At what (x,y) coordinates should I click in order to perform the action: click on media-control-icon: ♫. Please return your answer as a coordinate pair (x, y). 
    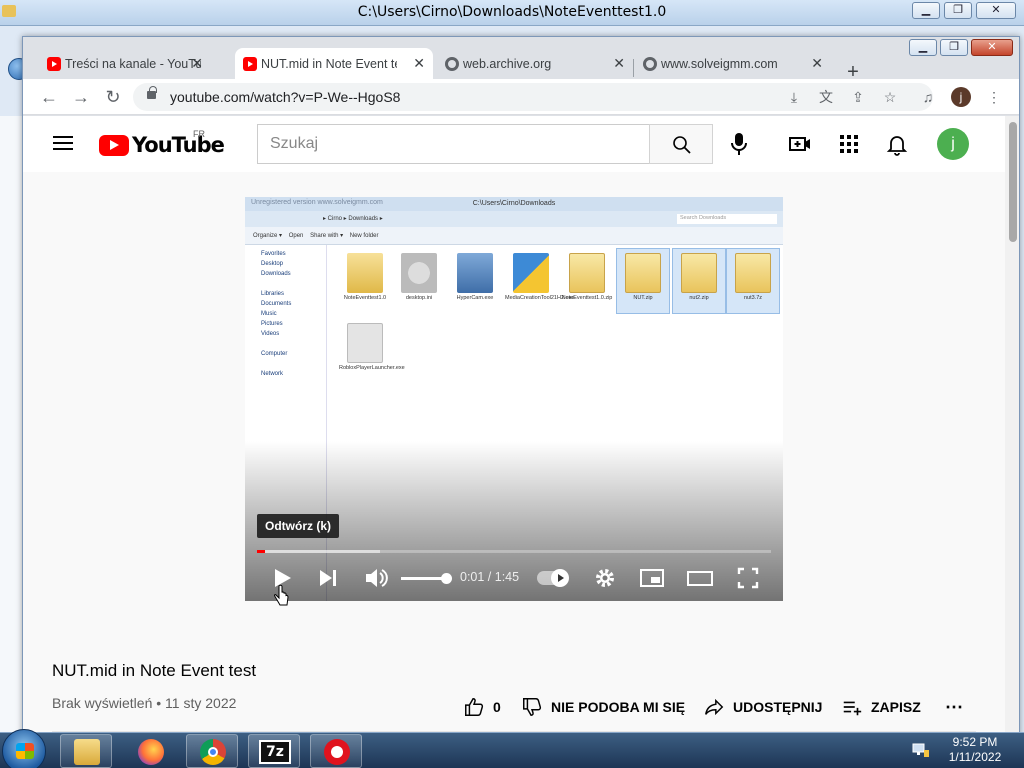
    Looking at the image, I should click on (928, 97).